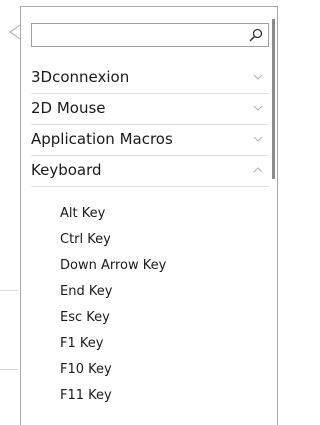  What do you see at coordinates (113, 344) in the screenshot?
I see `list-item-f1-key: F1 Key` at bounding box center [113, 344].